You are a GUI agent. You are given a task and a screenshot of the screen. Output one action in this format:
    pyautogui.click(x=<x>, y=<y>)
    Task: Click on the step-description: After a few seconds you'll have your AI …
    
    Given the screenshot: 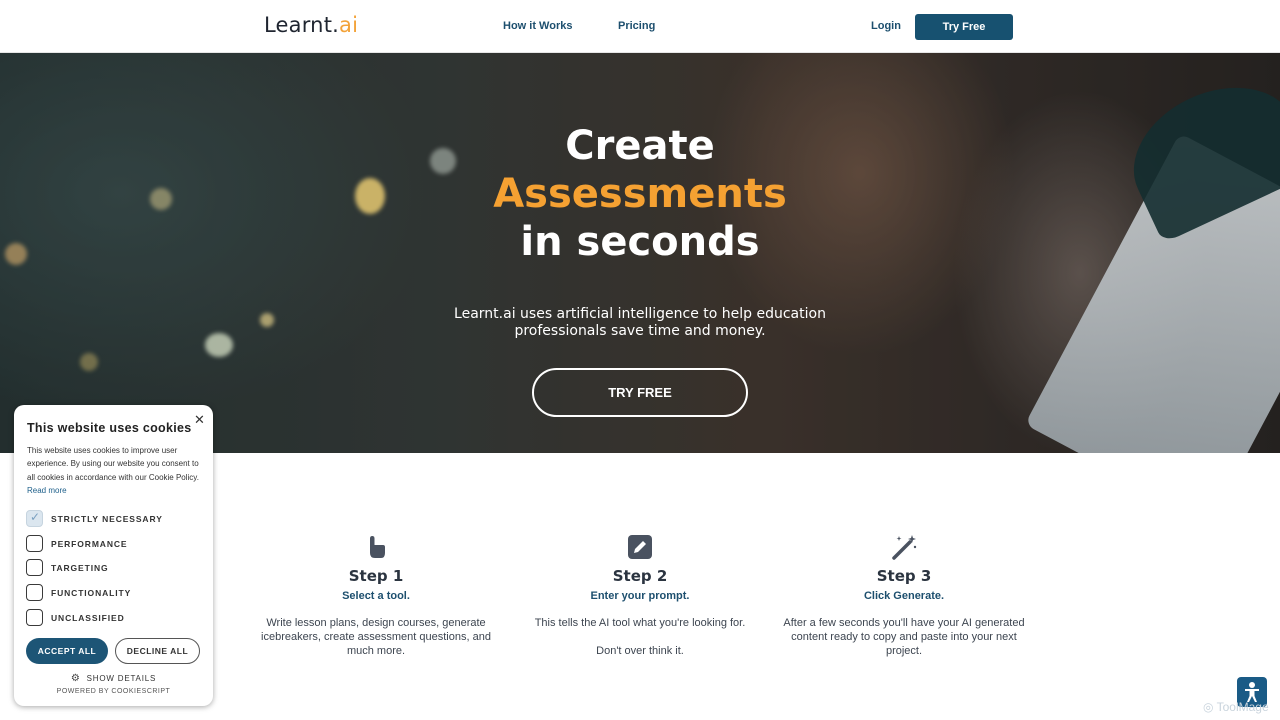 What is the action you would take?
    pyautogui.click(x=904, y=637)
    